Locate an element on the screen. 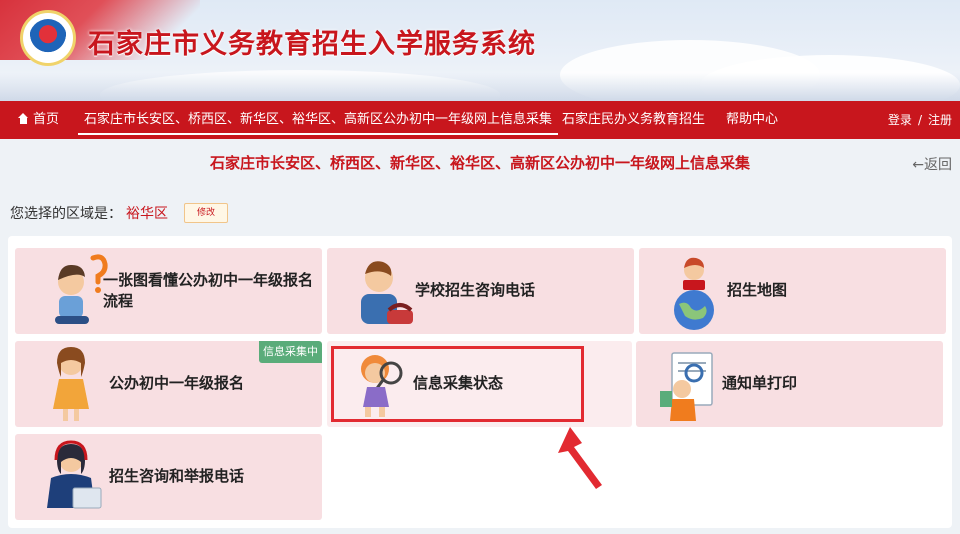  card-consult-report-phone: 招生咨询和举报电话 is located at coordinates (168, 477).